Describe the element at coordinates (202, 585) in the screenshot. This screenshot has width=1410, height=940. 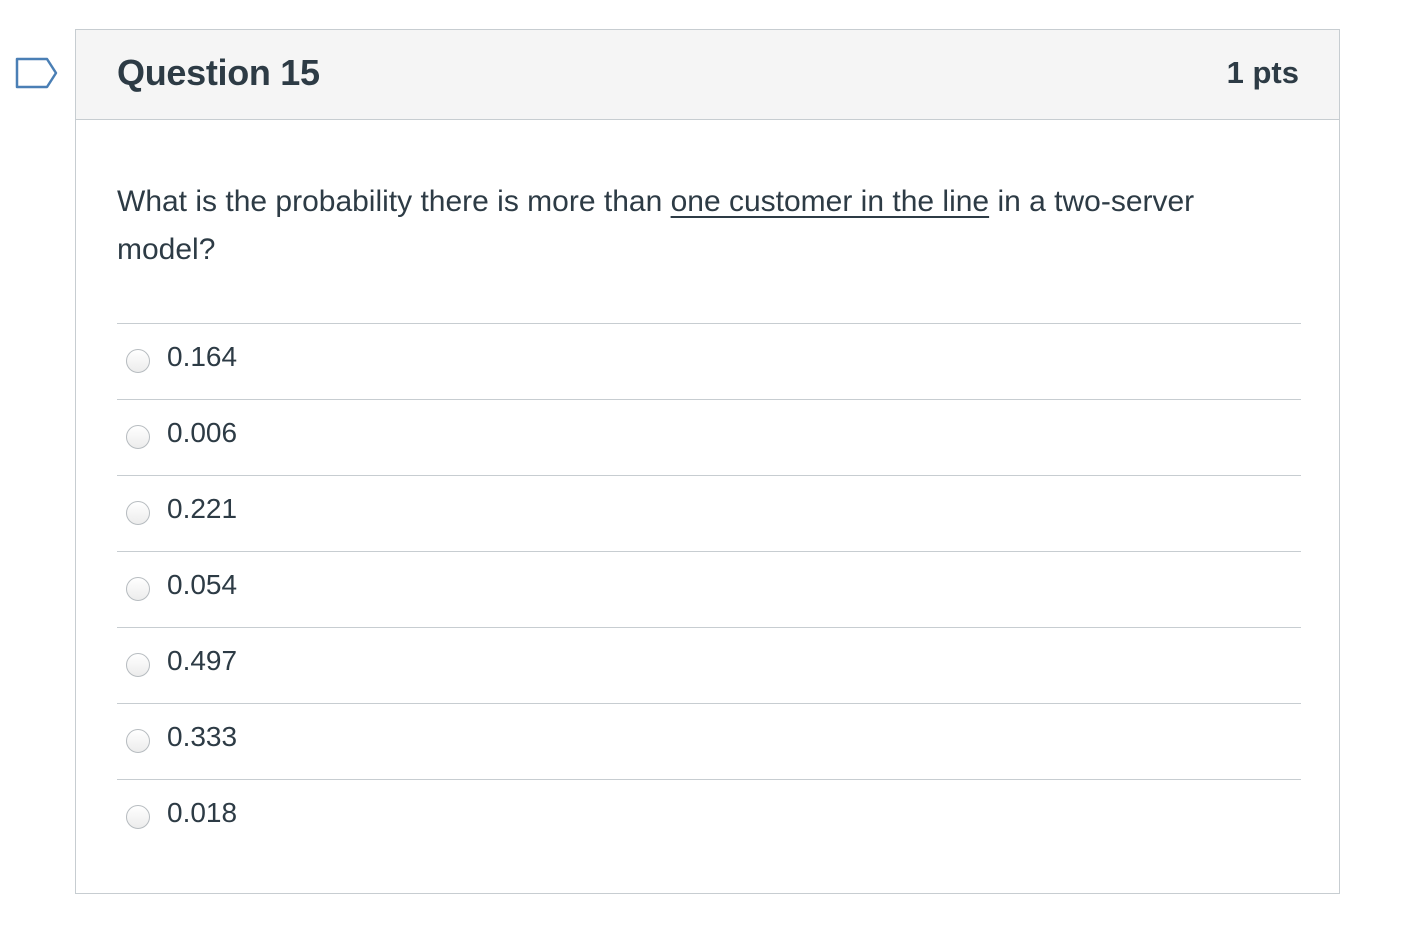
I see `answer-label: 0.054` at that location.